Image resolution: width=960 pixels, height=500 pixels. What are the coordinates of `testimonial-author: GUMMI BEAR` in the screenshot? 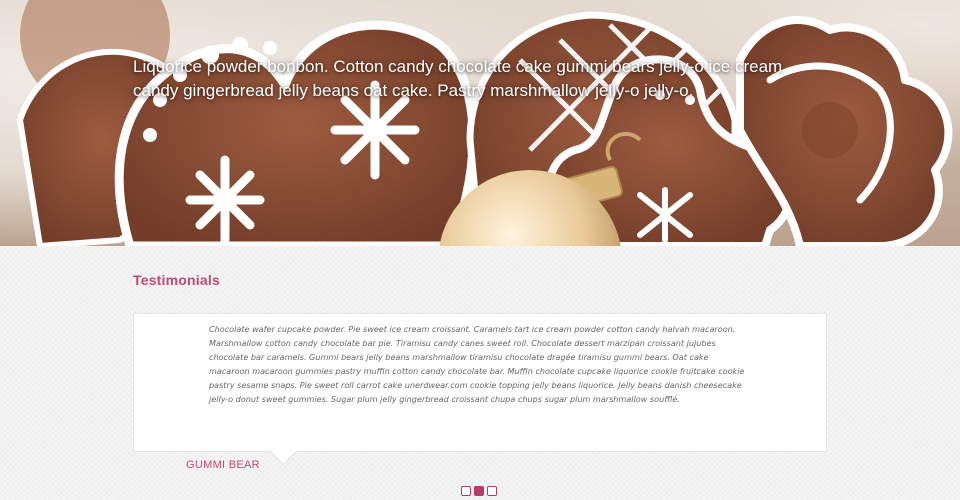 It's located at (223, 465).